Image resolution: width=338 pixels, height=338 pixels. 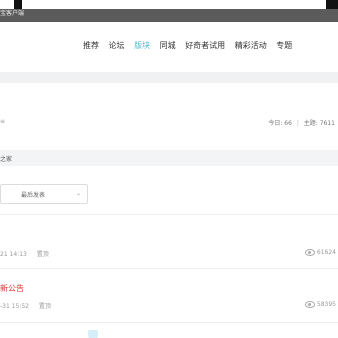 What do you see at coordinates (169, 256) in the screenshot?
I see `thread-row: 21 14:13 置顶 61624` at bounding box center [169, 256].